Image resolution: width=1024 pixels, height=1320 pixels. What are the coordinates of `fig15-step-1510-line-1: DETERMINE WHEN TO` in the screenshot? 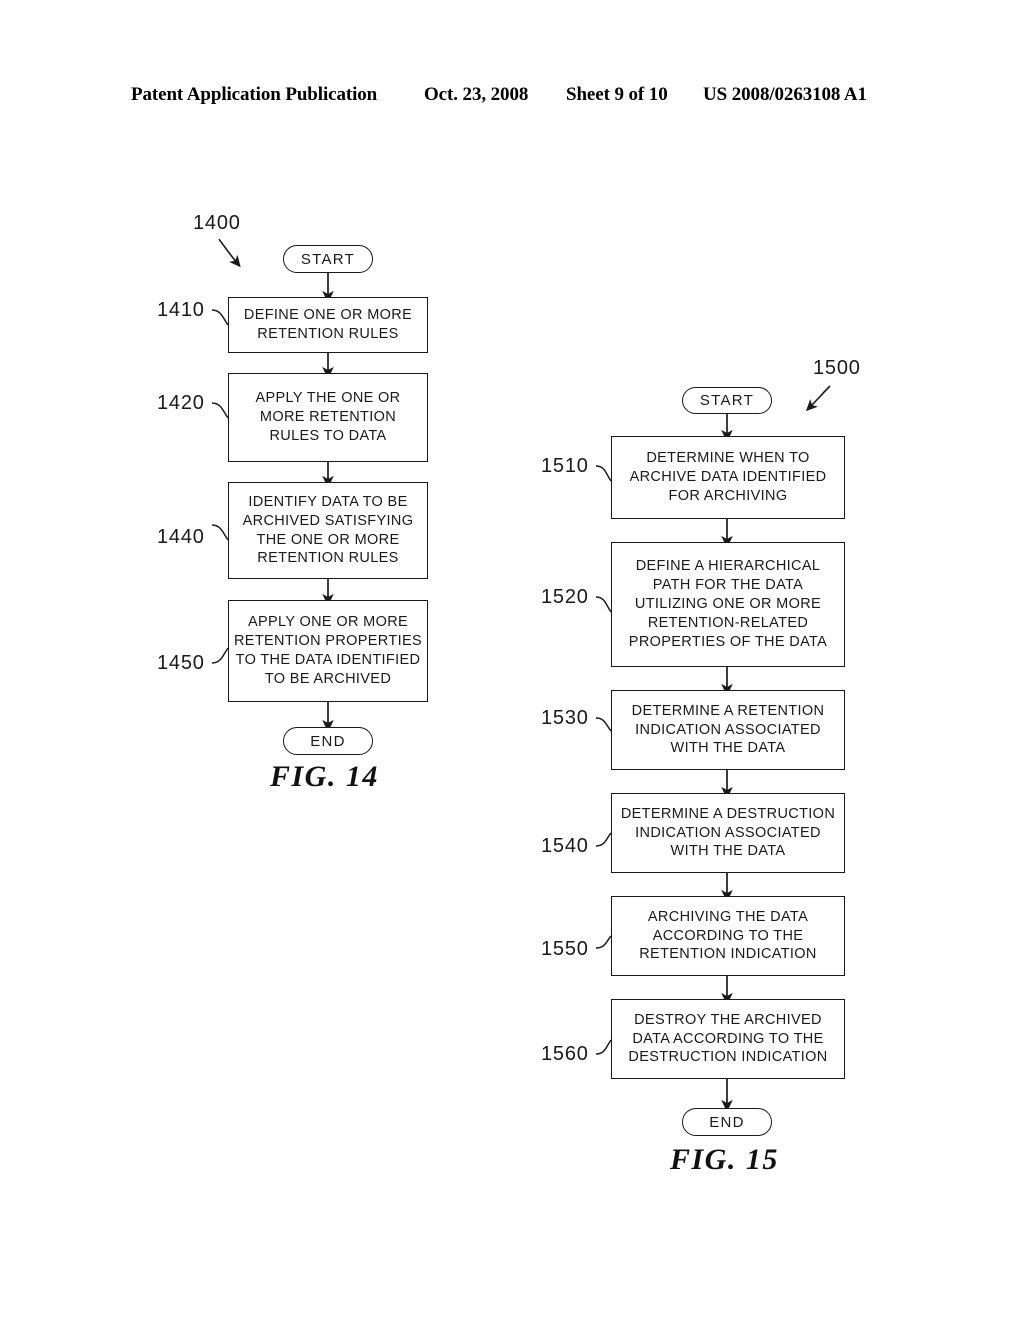 It's located at (728, 458).